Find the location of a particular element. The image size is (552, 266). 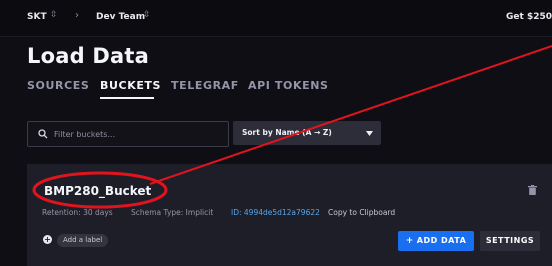

filter-buckets-field is located at coordinates (128, 134).